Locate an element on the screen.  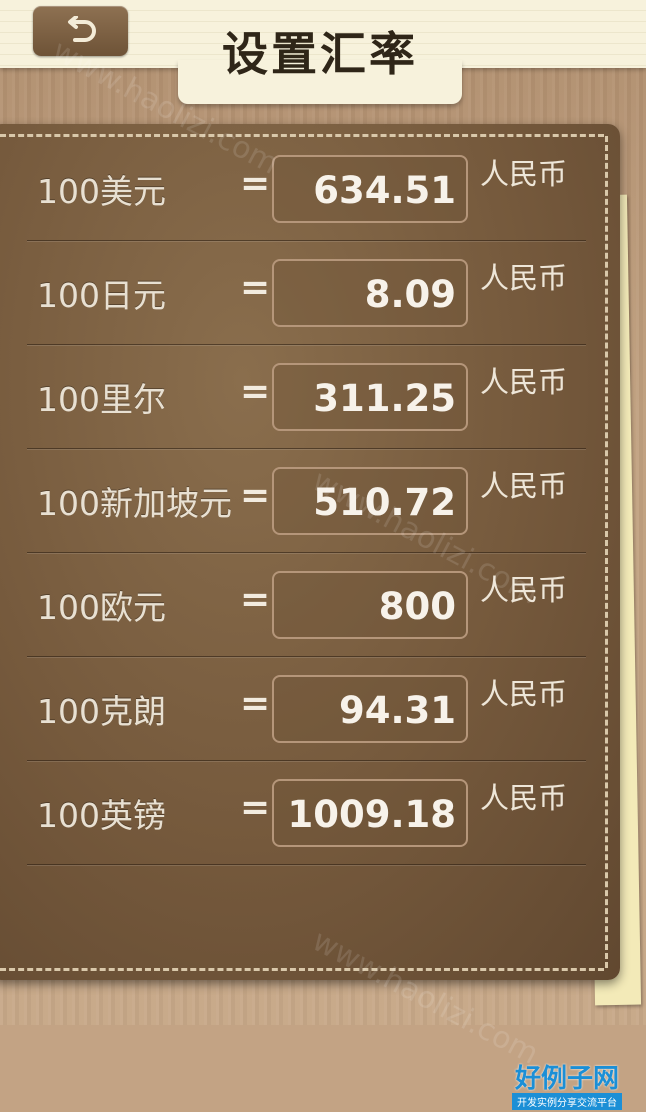
rate-row: 100美元 = 634.51 人民币 is located at coordinates (300, 189).